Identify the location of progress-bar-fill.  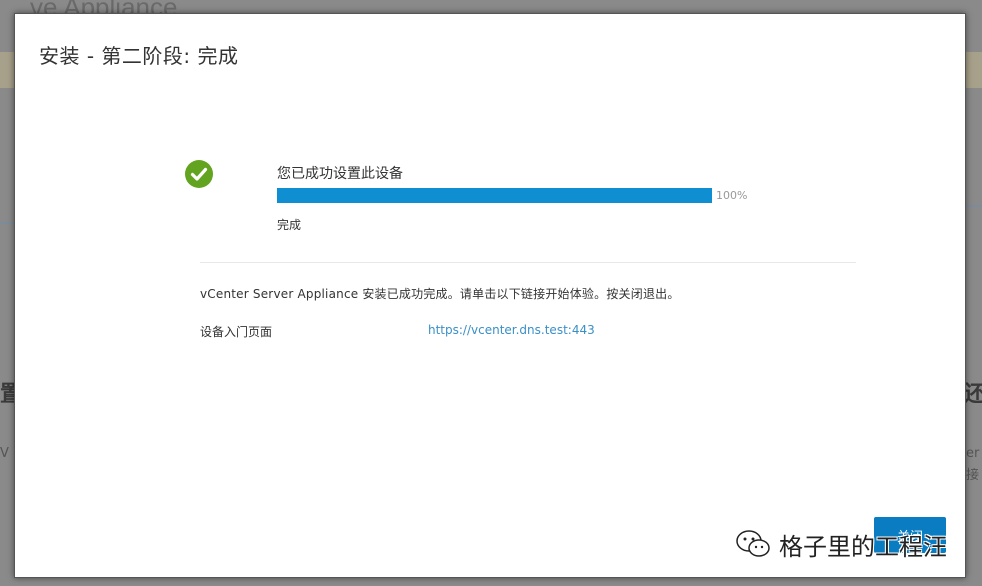
(494, 195).